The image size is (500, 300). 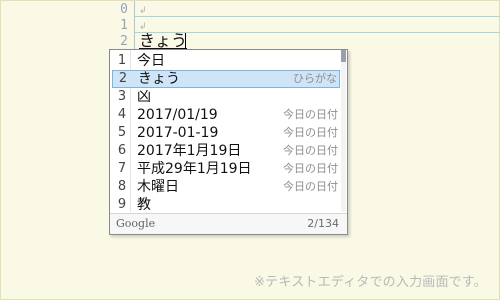 What do you see at coordinates (122, 204) in the screenshot?
I see `candidate-number: 9` at bounding box center [122, 204].